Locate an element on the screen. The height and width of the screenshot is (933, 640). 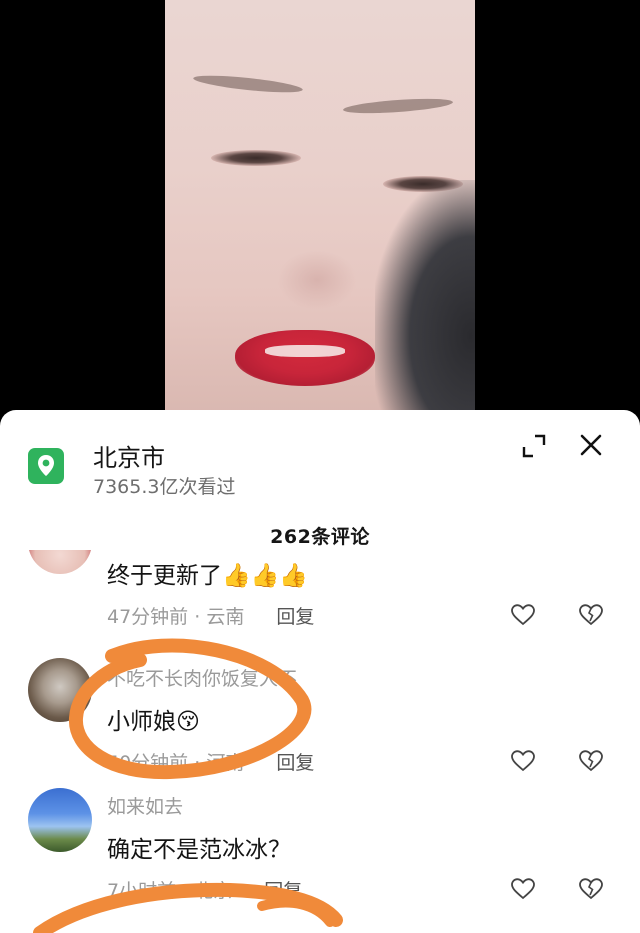
comment-meta: 50分钟前 · 河南 回复 is located at coordinates (210, 761).